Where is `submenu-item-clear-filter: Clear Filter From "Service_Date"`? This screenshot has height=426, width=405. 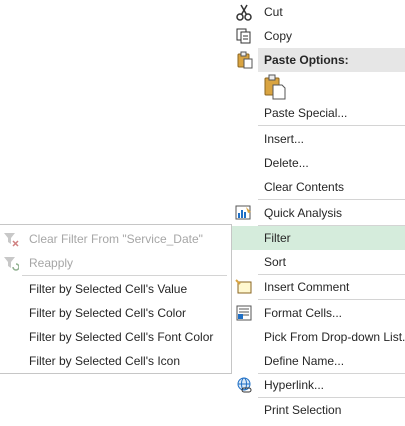 submenu-item-clear-filter: Clear Filter From "Service_Date" is located at coordinates (115, 239).